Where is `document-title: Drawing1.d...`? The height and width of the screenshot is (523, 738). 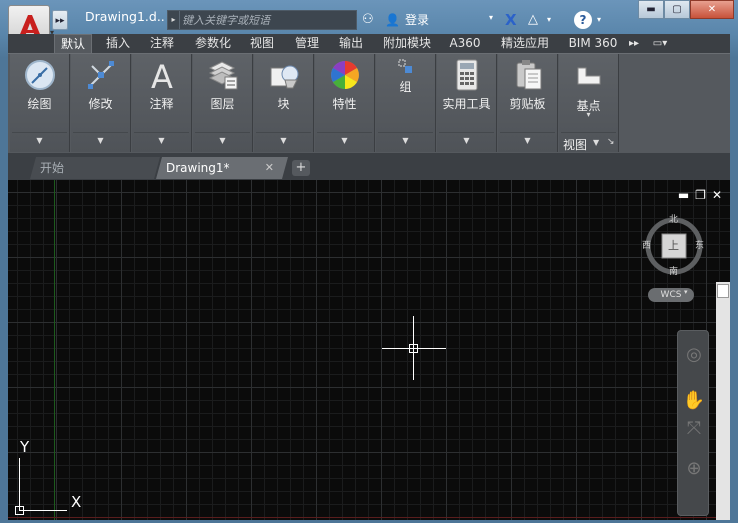 document-title: Drawing1.d... is located at coordinates (125, 16).